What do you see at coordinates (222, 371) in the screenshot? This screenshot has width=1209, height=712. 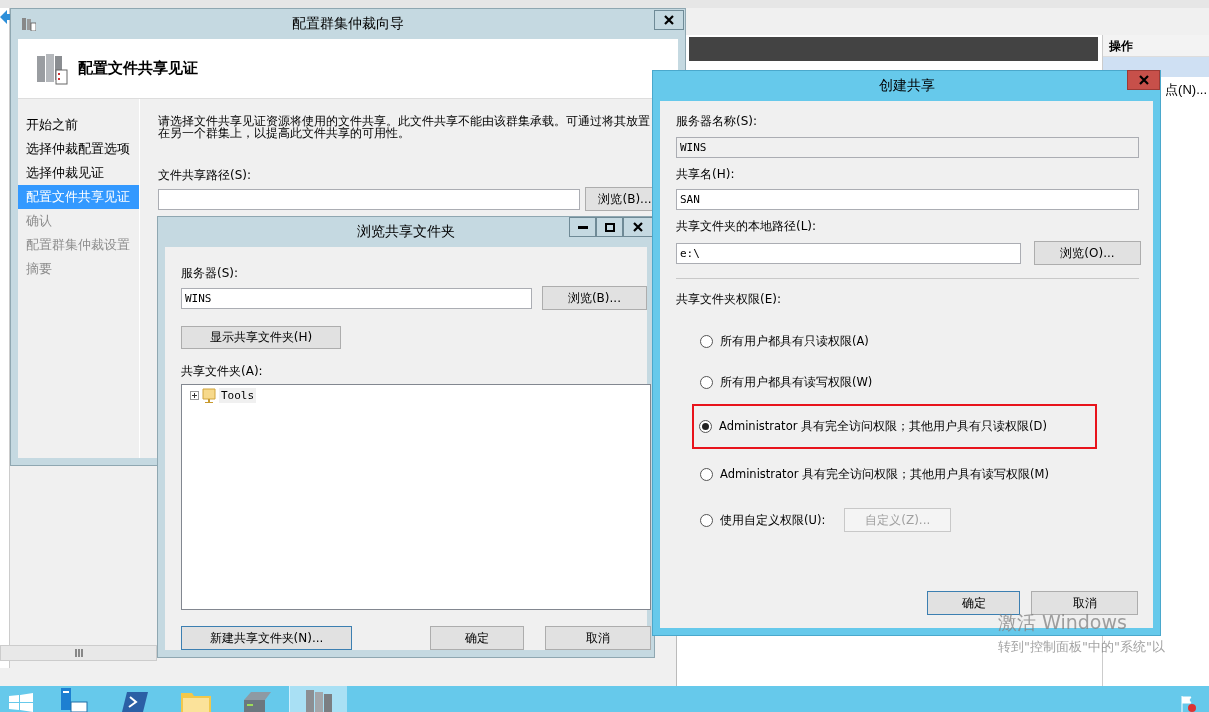 I see `field-label: 共享文件夹(A):` at bounding box center [222, 371].